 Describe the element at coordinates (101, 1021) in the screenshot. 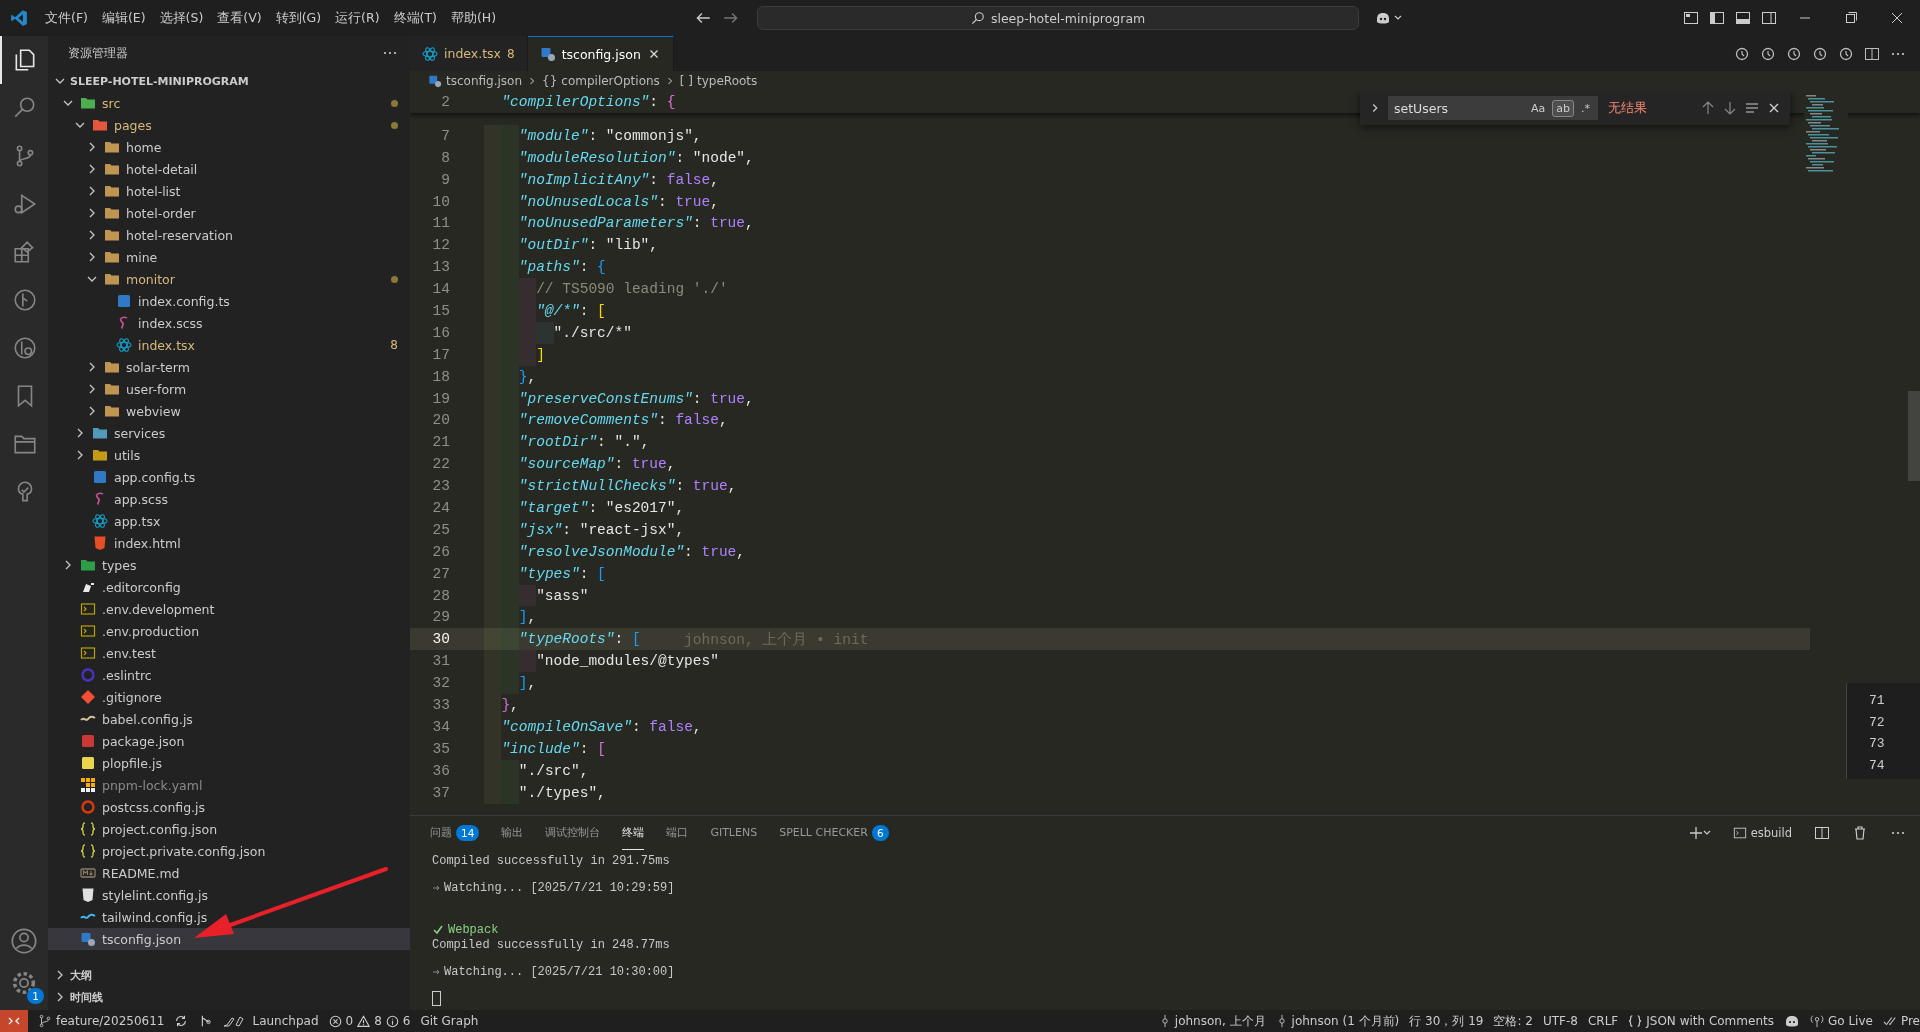

I see `branch-status: feature/20250611` at that location.